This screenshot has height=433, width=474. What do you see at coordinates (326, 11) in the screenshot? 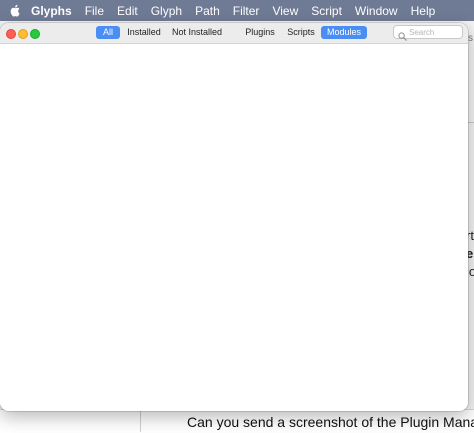
I see `menu-script: Script` at bounding box center [326, 11].